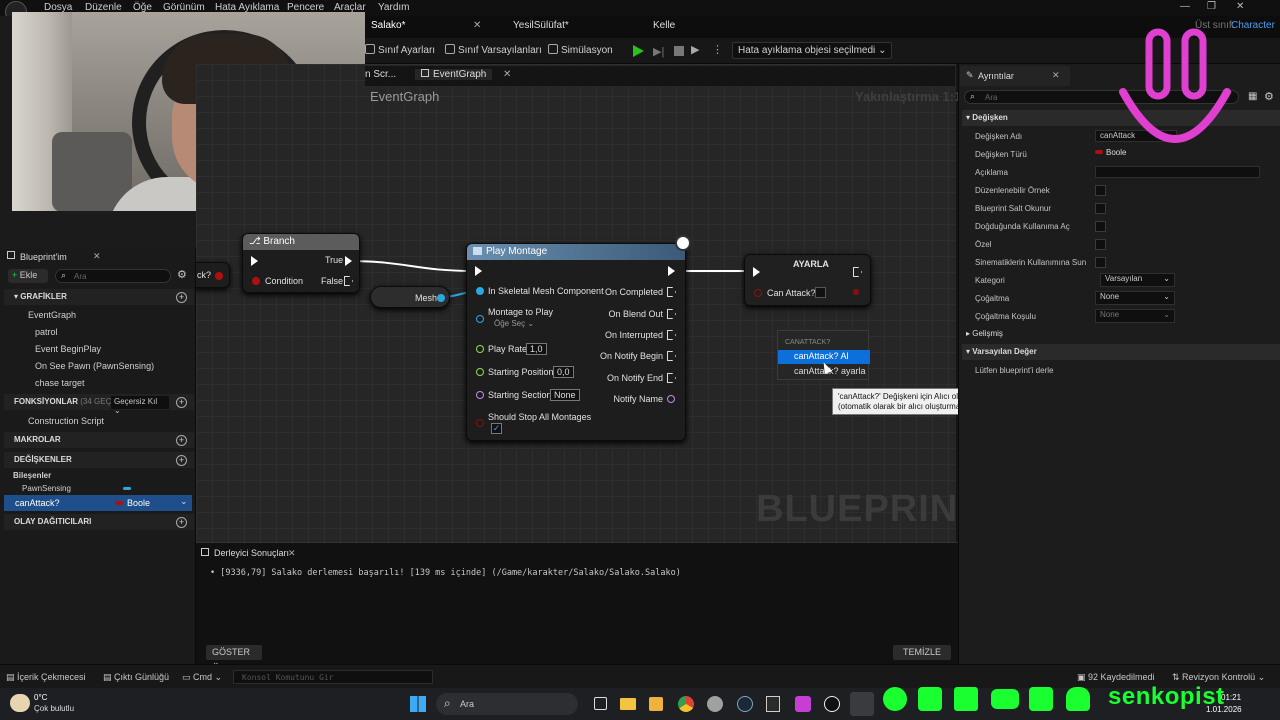 The image size is (1280, 720). I want to click on more-options-icon: ⋮, so click(717, 49).